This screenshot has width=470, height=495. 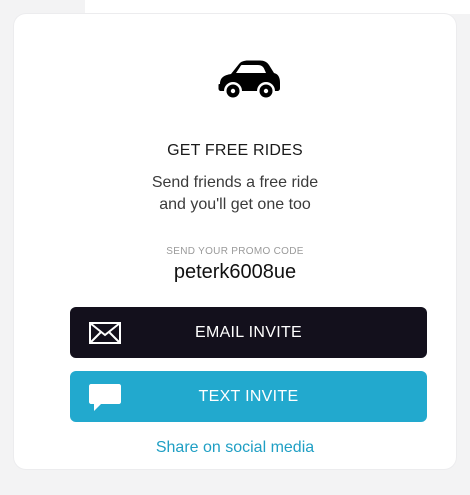 I want to click on text-invite-label: TEXT INVITE, so click(x=248, y=396).